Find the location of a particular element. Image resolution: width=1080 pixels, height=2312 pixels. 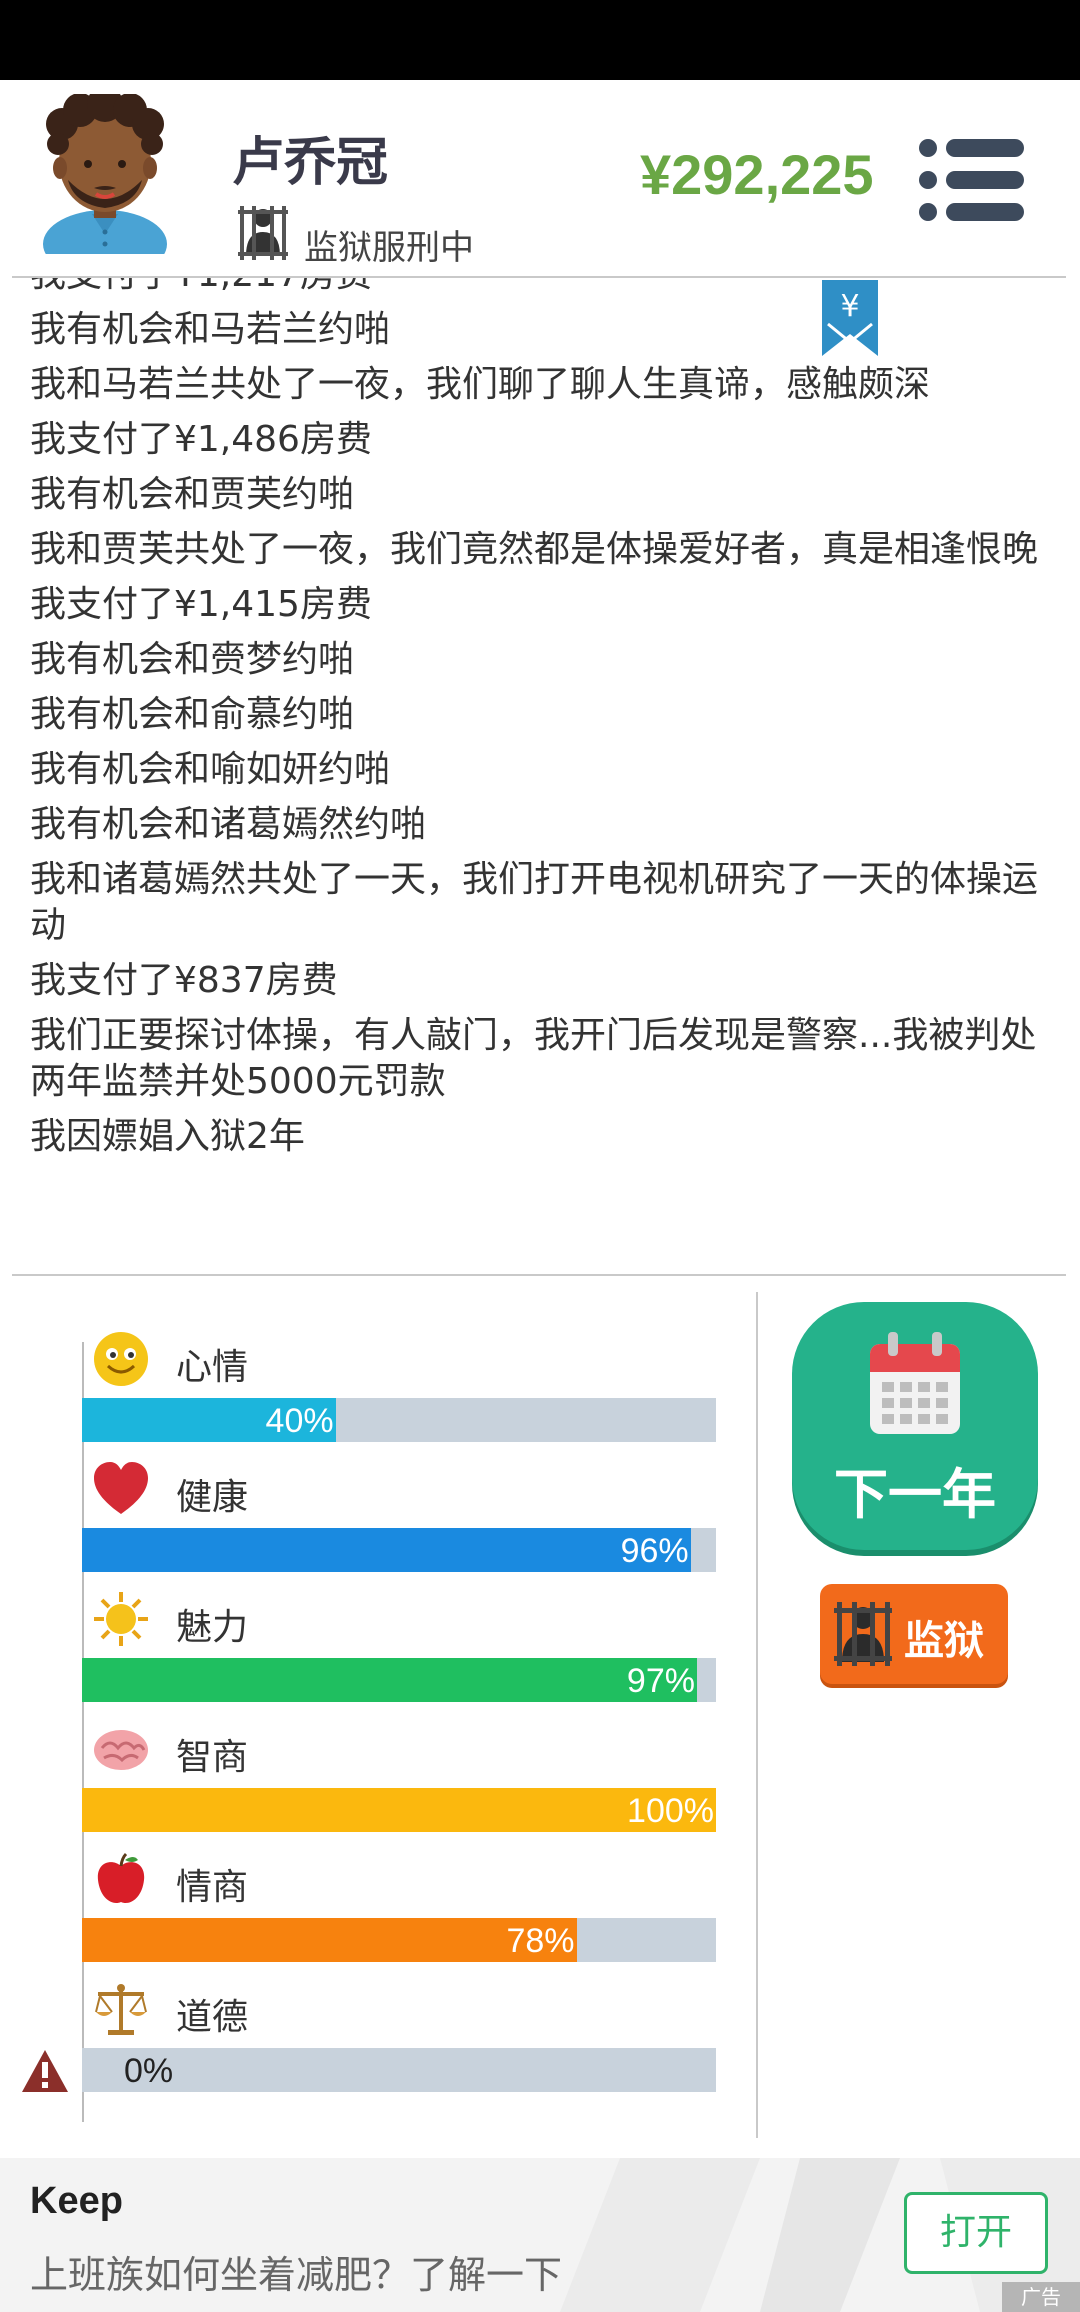

stat-bar: 0% is located at coordinates (399, 2070).